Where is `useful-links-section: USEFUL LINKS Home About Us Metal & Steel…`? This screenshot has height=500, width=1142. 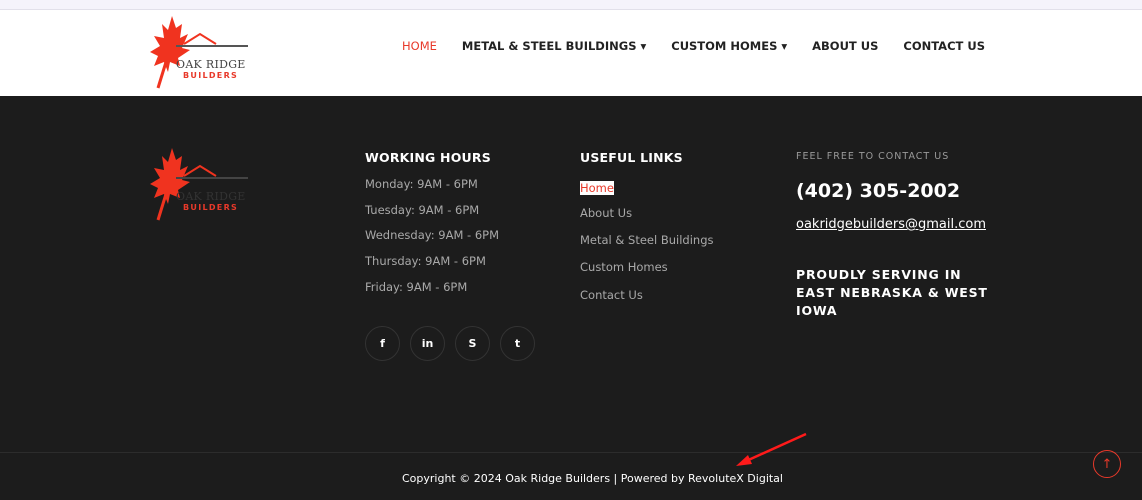
useful-links-section: USEFUL LINKS Home About Us Metal & Steel… is located at coordinates (646, 232).